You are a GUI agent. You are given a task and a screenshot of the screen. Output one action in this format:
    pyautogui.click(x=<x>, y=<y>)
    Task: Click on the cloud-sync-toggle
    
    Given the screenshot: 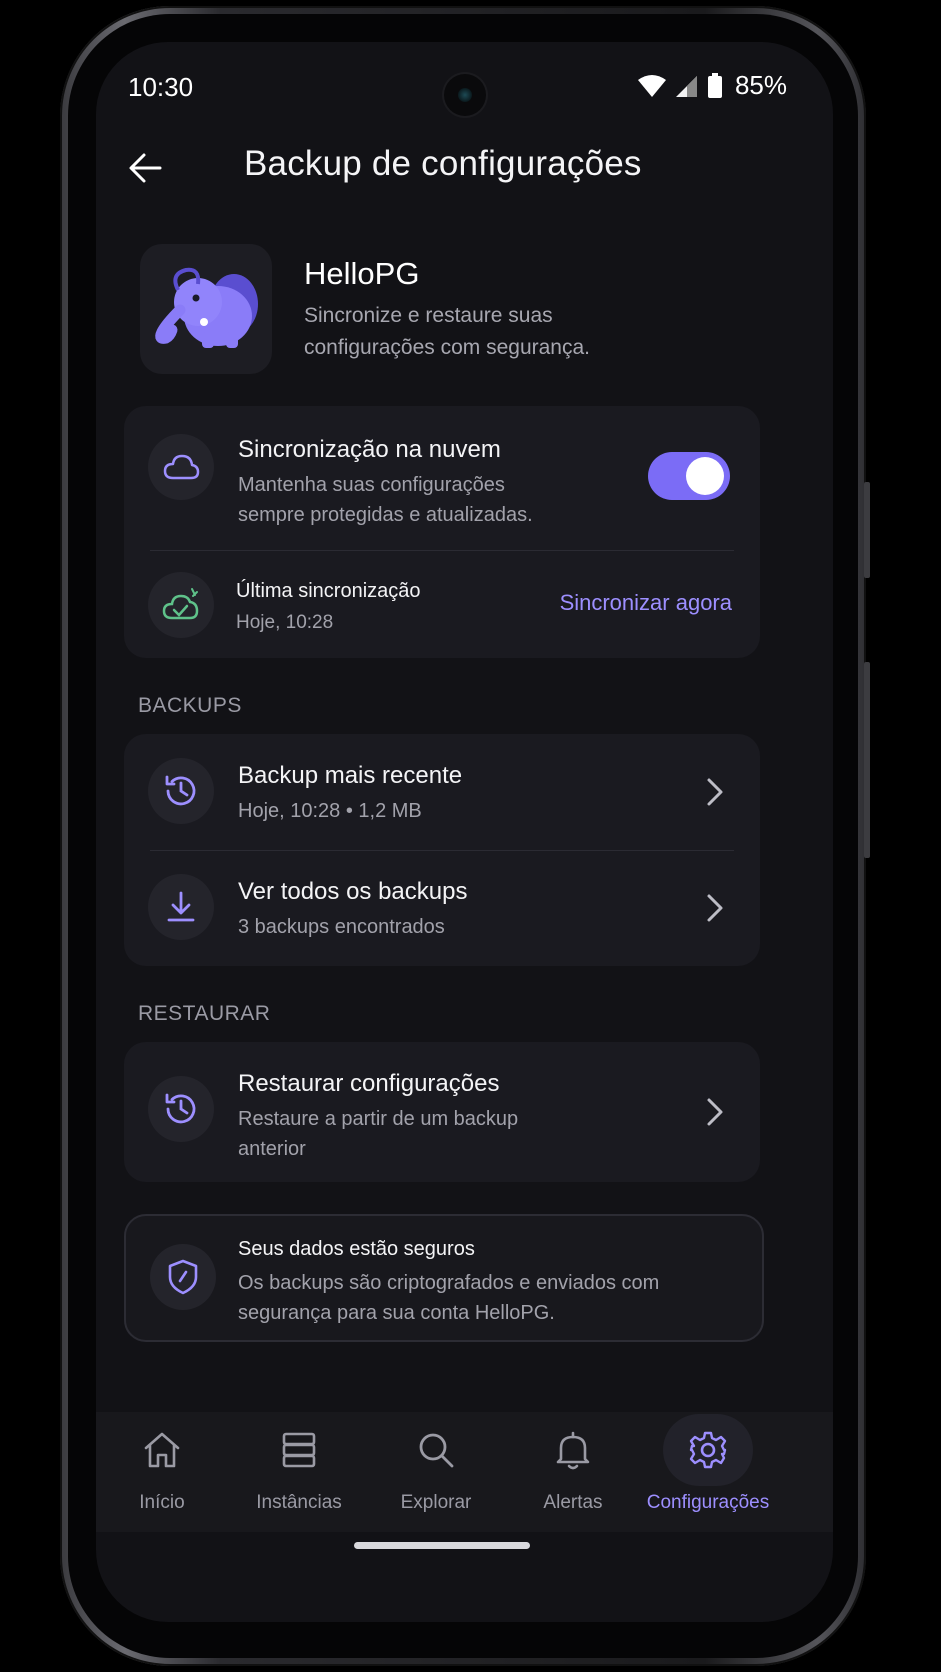 What is the action you would take?
    pyautogui.click(x=689, y=476)
    